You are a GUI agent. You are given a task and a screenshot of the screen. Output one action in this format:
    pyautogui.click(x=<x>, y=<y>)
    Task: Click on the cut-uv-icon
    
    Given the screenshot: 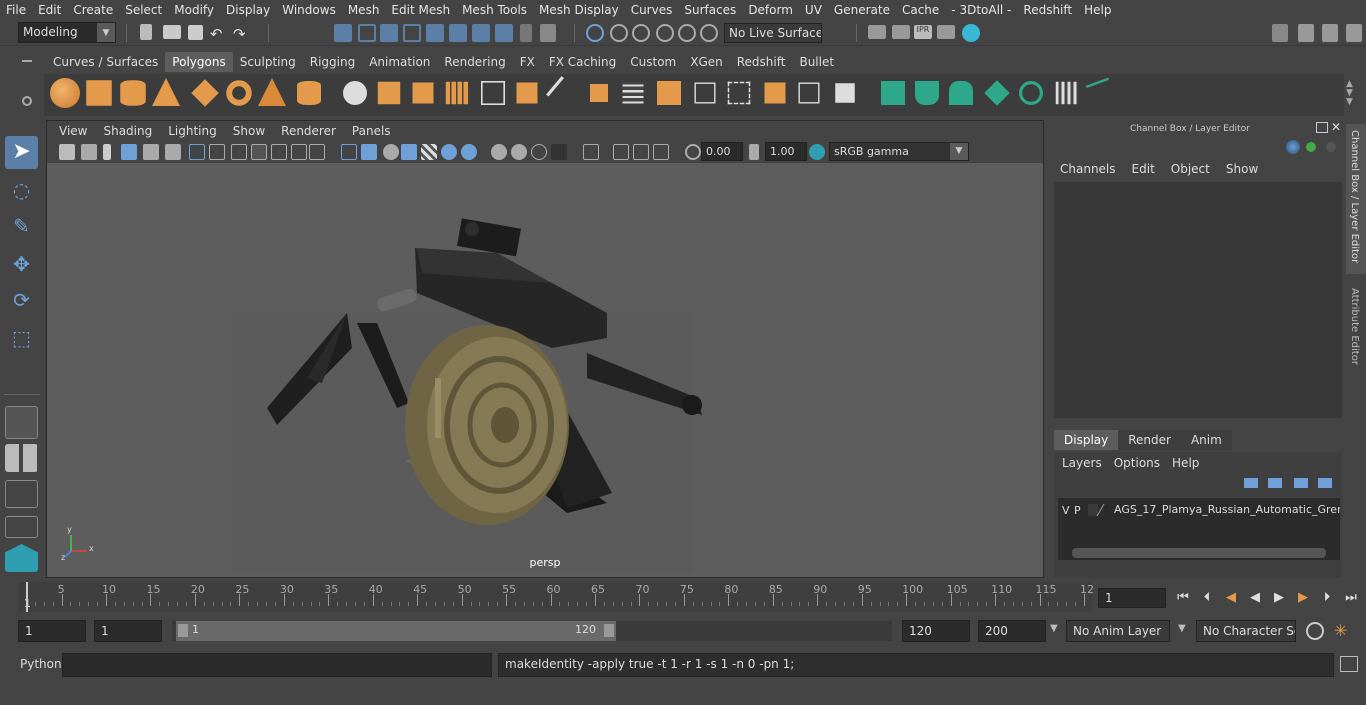 What is the action you would take?
    pyautogui.click(x=809, y=93)
    